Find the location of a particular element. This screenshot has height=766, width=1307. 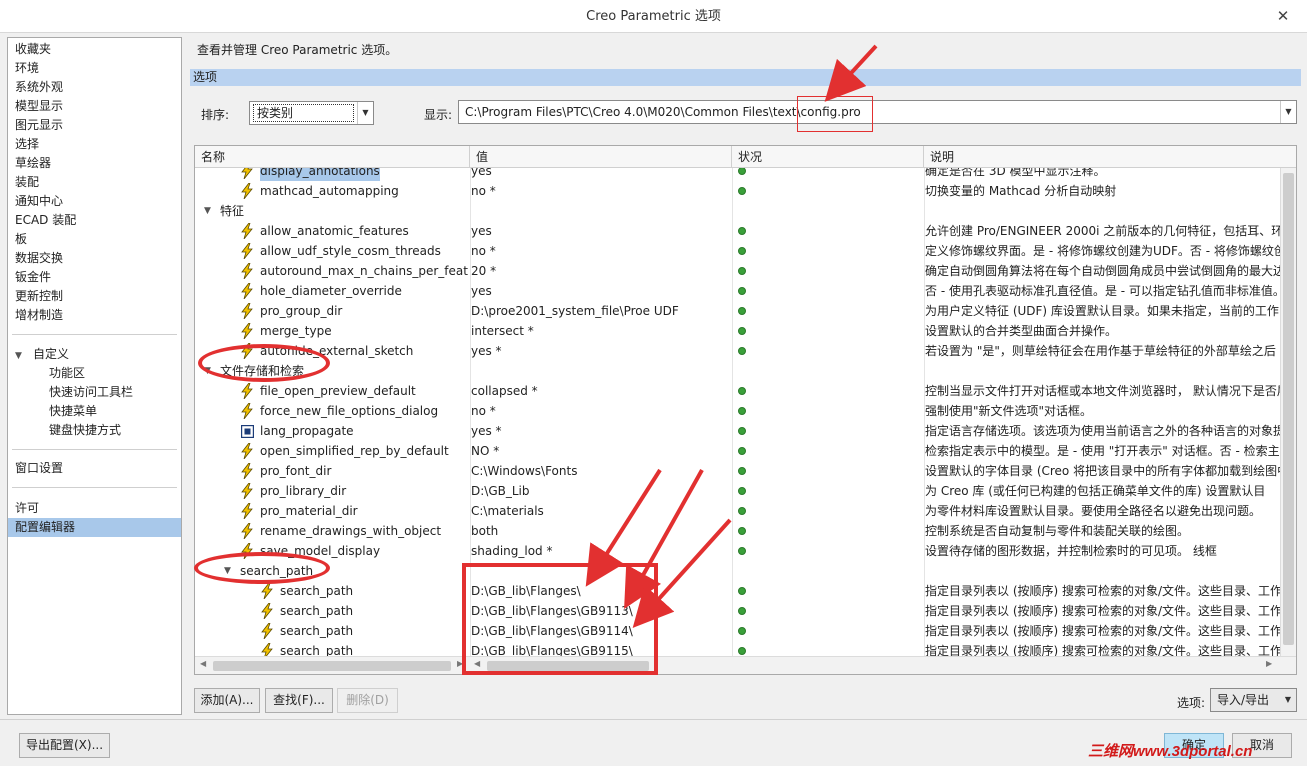

cell-description: 设置待存储的图形数据，并控制检索时的可见项。 线框 is located at coordinates (1071, 551).